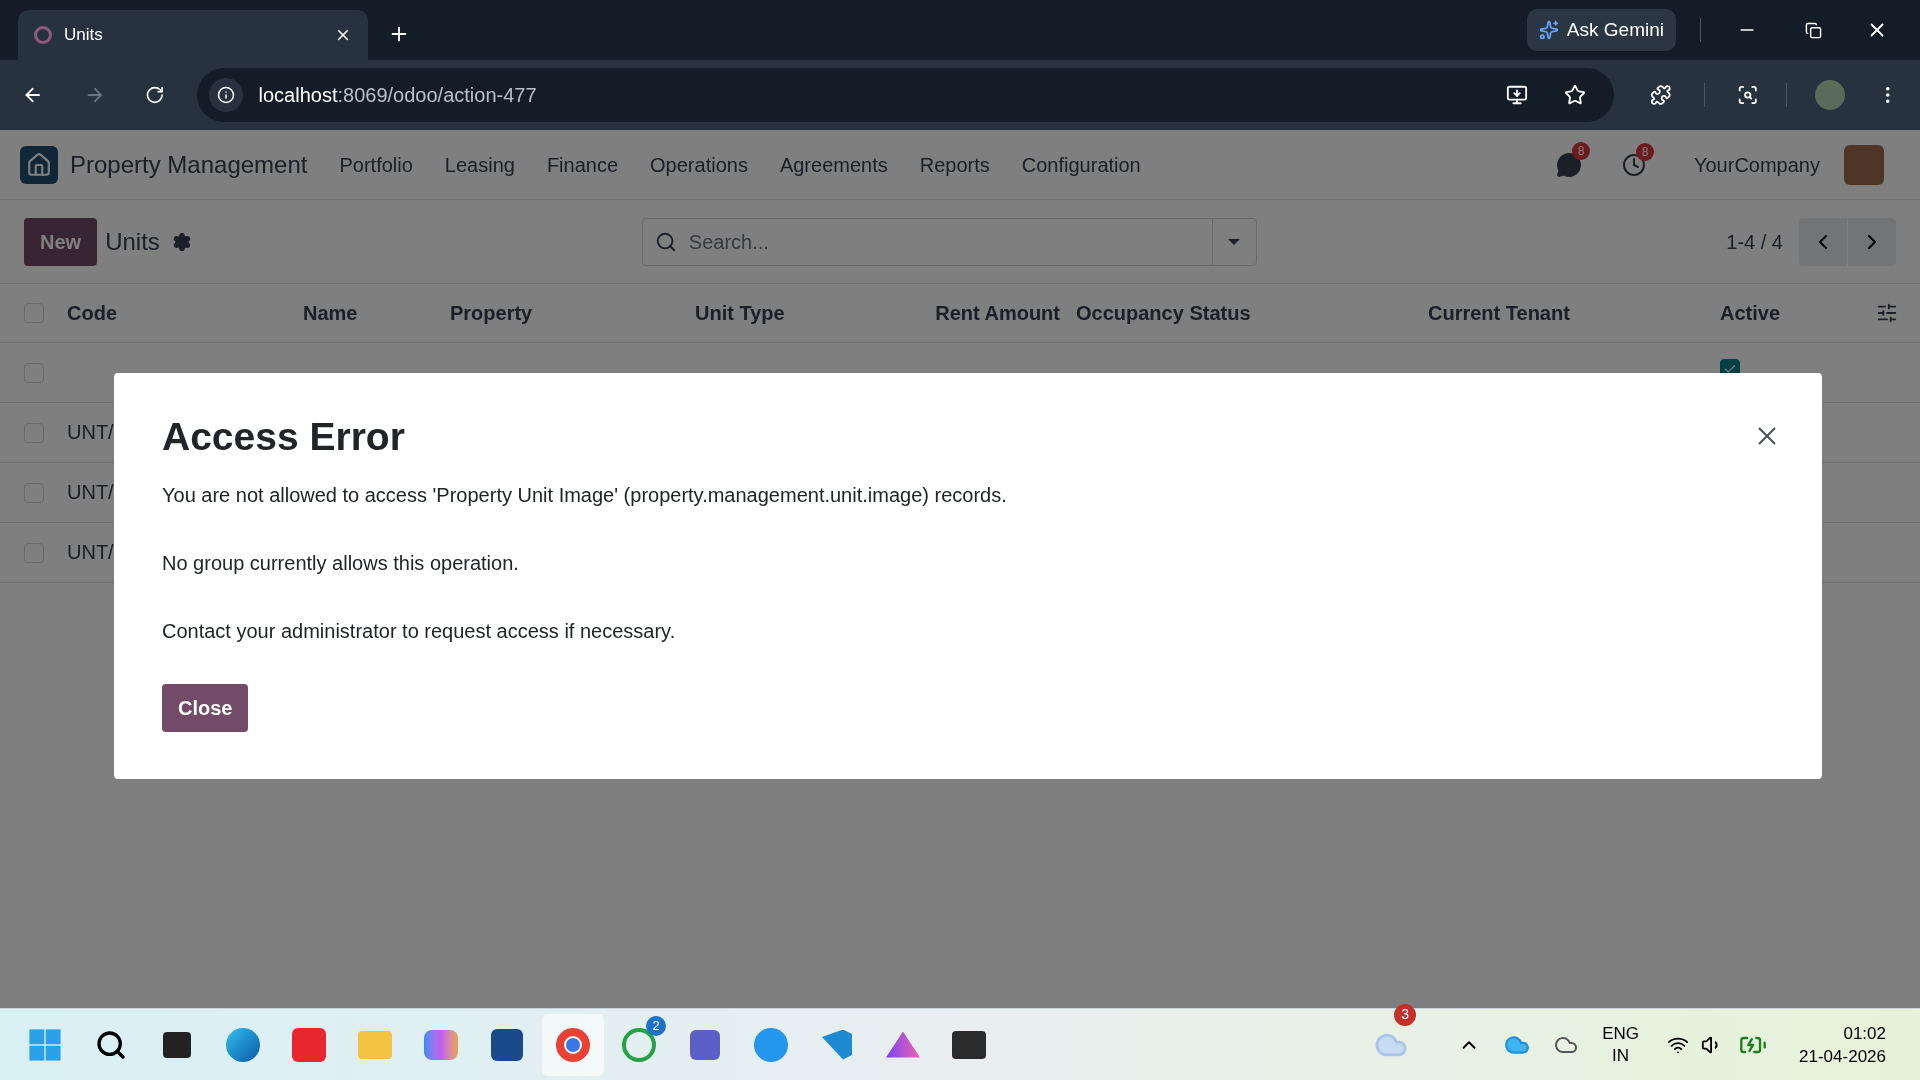  What do you see at coordinates (1621, 1044) in the screenshot?
I see `language-indicator: ENG IN` at bounding box center [1621, 1044].